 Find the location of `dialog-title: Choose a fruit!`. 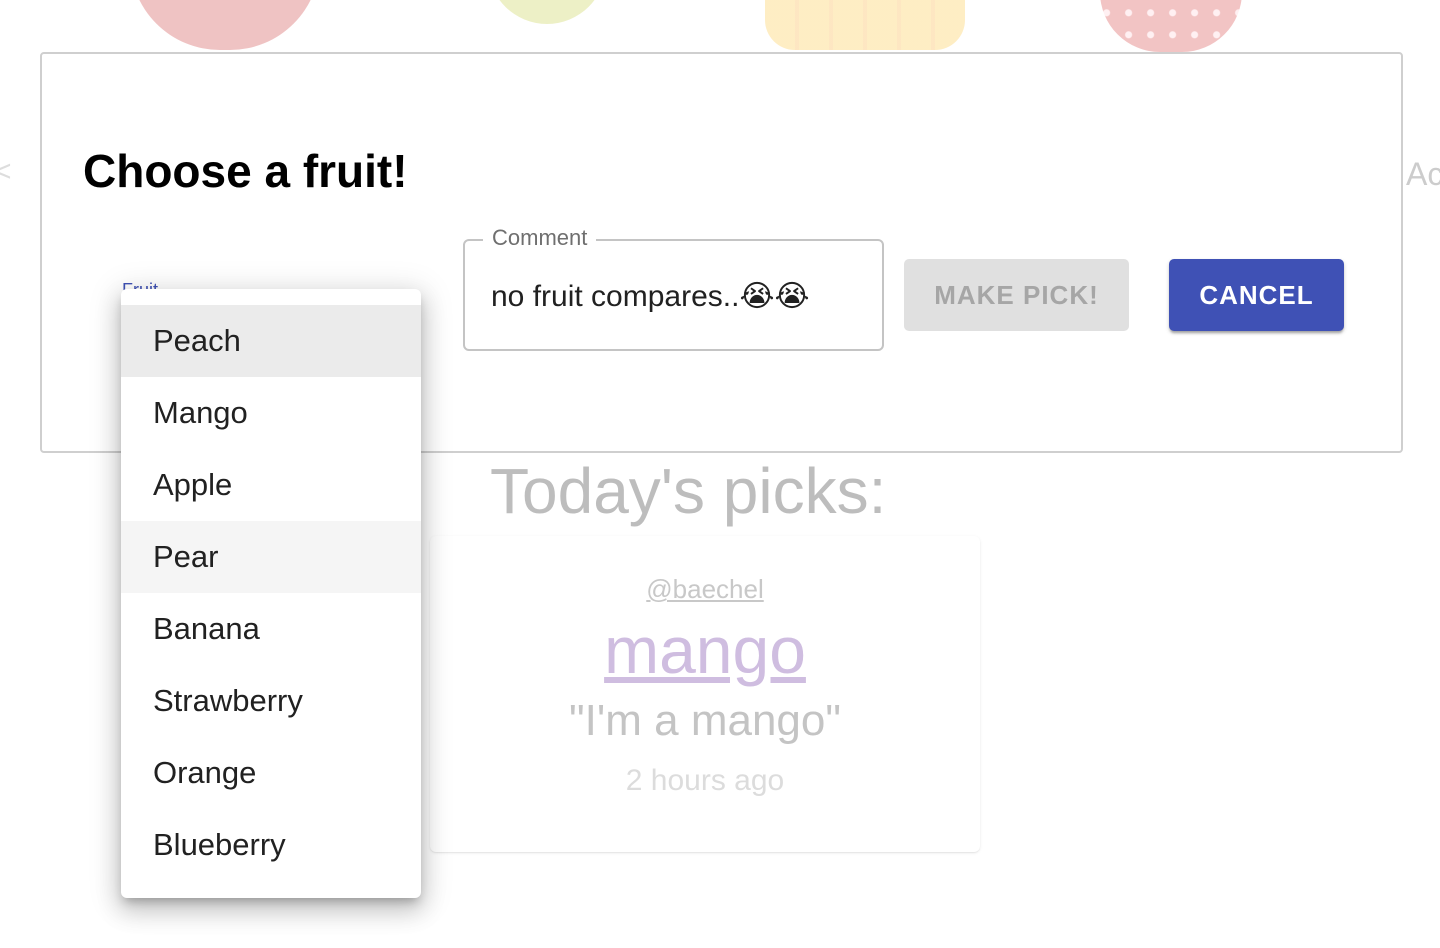

dialog-title: Choose a fruit! is located at coordinates (245, 171).